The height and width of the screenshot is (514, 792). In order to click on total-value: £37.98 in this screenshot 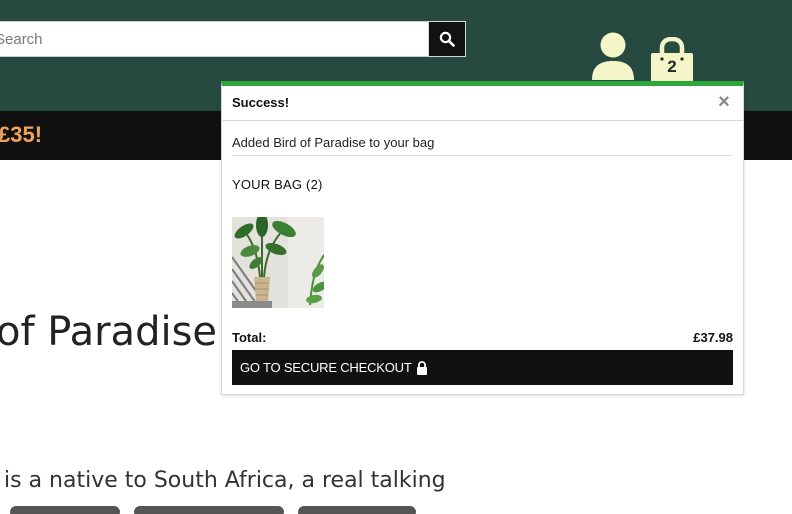, I will do `click(713, 337)`.